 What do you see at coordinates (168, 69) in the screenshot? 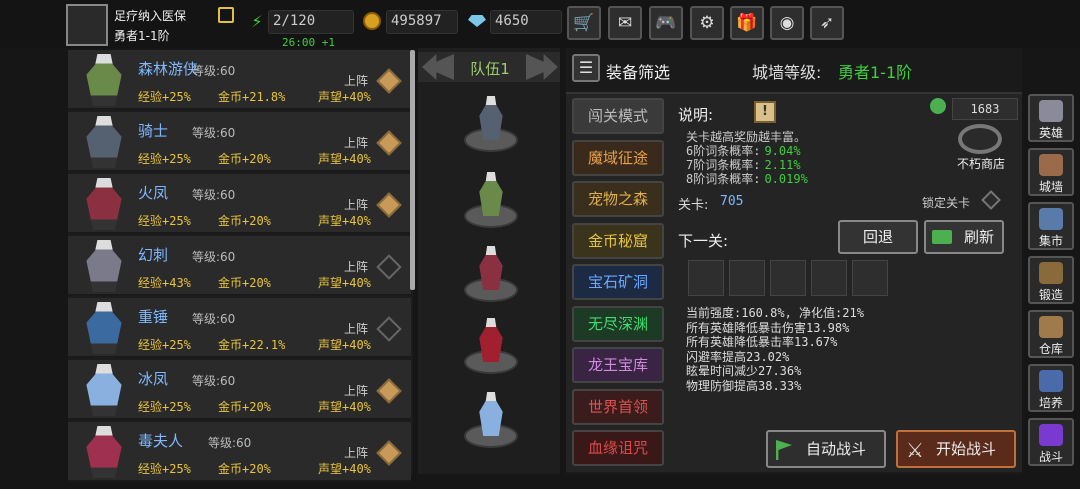
I see `hero-name: 森林游侠` at bounding box center [168, 69].